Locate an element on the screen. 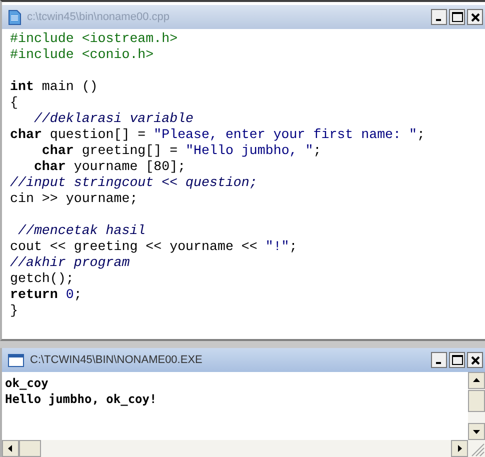 The width and height of the screenshot is (485, 457). code-line: return 0; is located at coordinates (46, 295).